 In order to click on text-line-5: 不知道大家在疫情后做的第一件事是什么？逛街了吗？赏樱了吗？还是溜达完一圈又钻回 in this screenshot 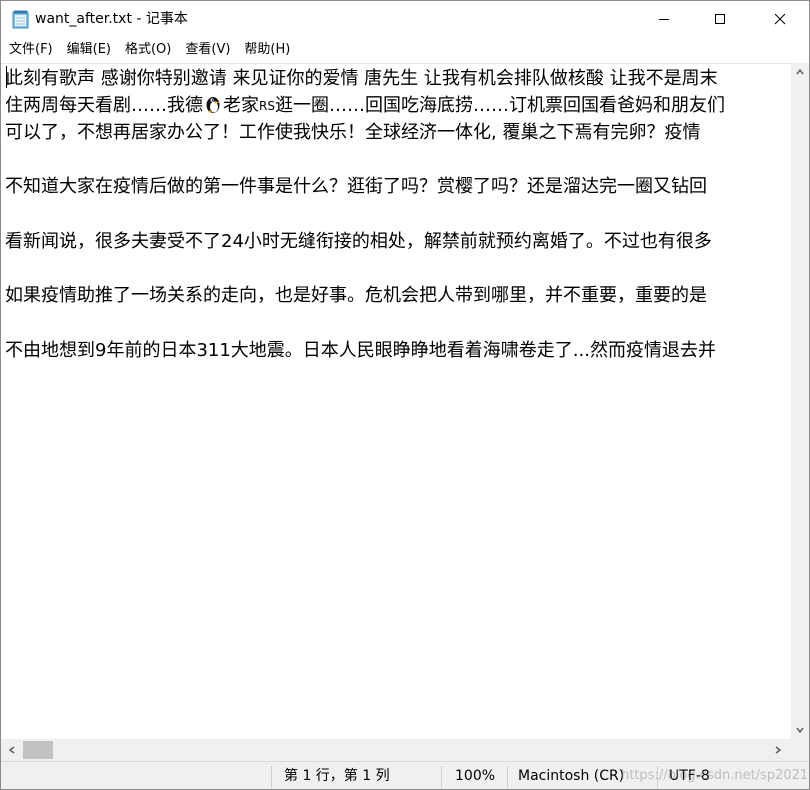, I will do `click(356, 187)`.